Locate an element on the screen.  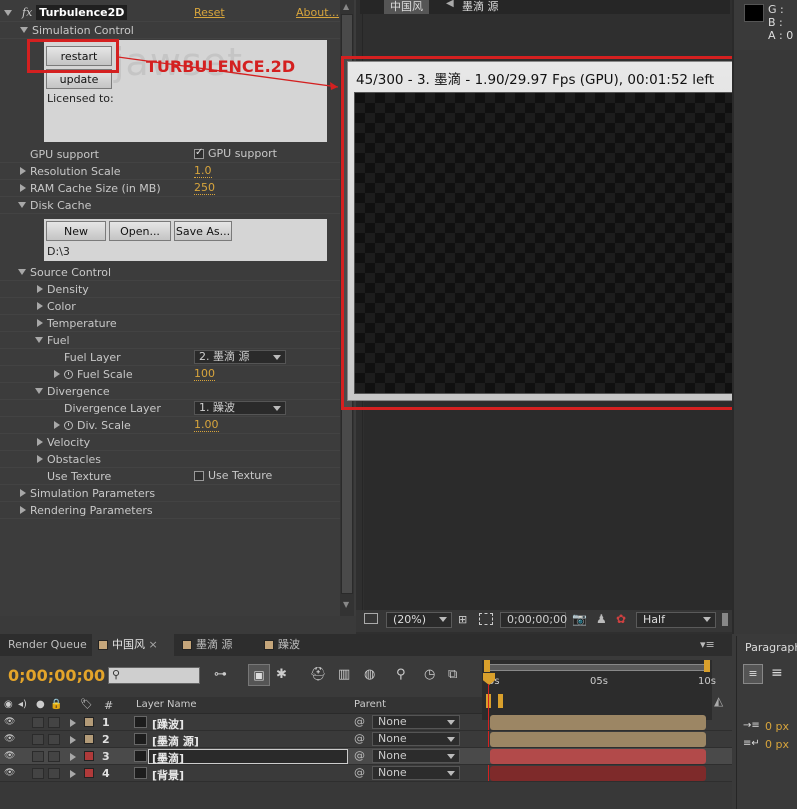
row-fuel-scale: Fuel Scale 100 is located at coordinates (170, 374).